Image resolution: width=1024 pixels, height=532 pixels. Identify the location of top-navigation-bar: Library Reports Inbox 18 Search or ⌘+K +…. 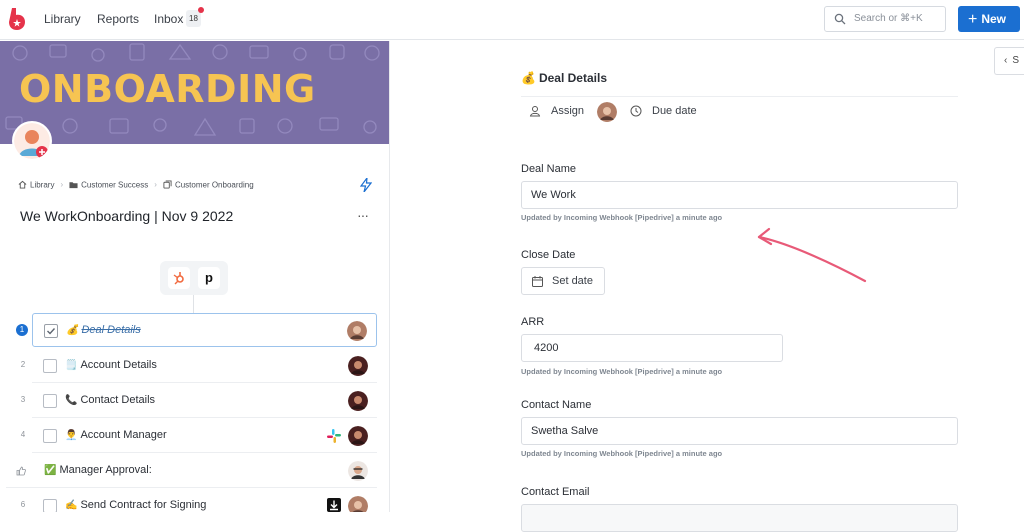
(512, 20).